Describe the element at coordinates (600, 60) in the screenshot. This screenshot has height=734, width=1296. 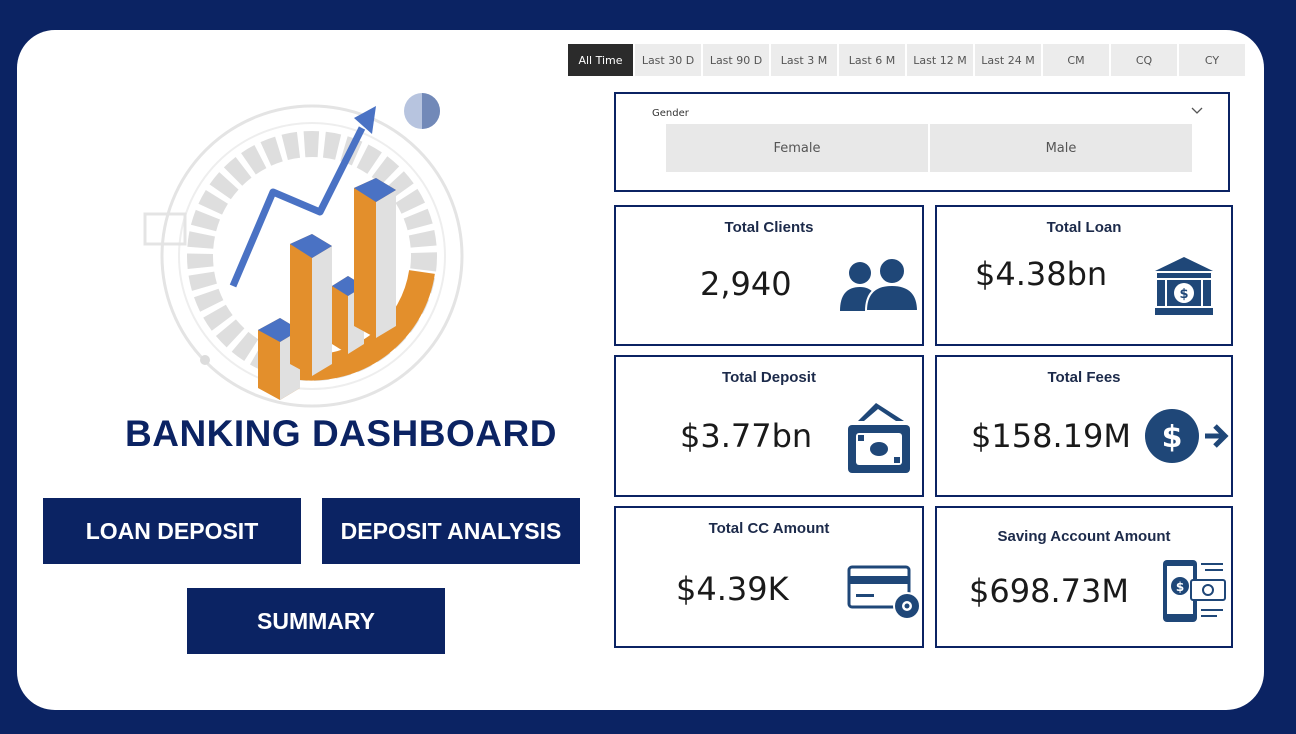
I see `time-filter-all-time: All Time` at that location.